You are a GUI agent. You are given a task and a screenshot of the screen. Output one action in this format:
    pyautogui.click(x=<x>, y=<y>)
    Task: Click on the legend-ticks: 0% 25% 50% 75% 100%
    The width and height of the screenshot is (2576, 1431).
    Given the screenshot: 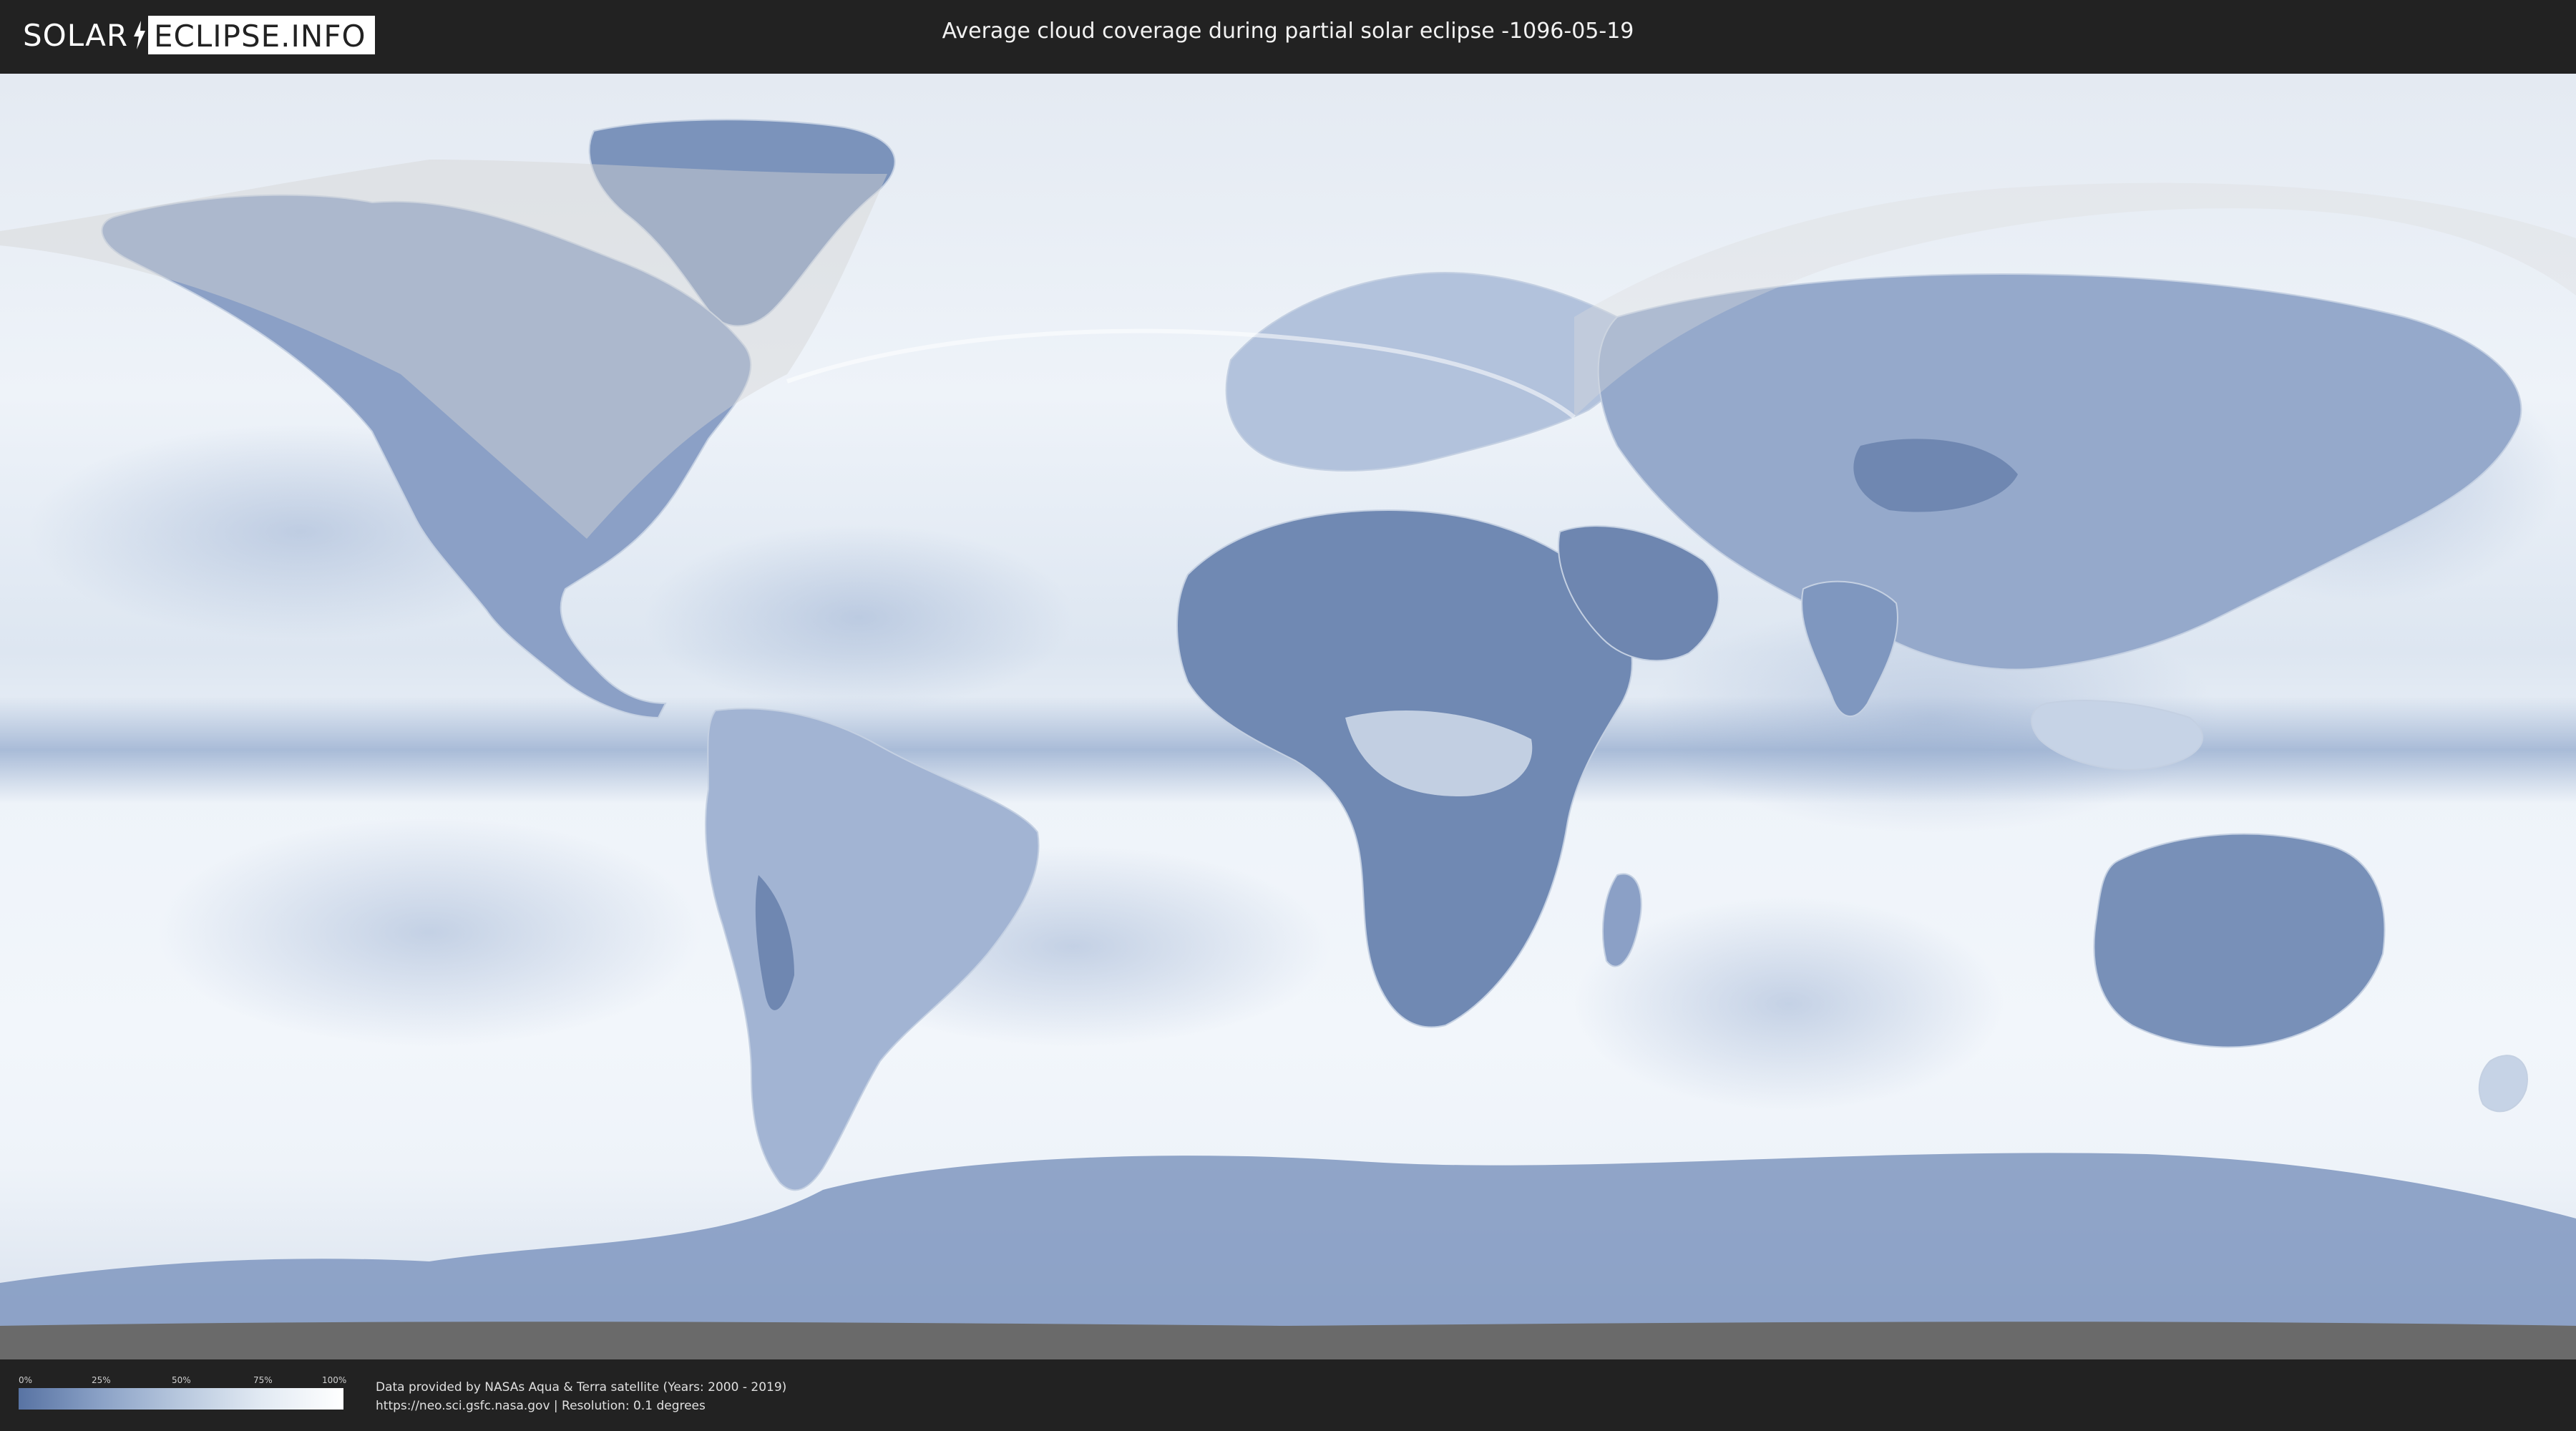 What is the action you would take?
    pyautogui.click(x=183, y=1382)
    